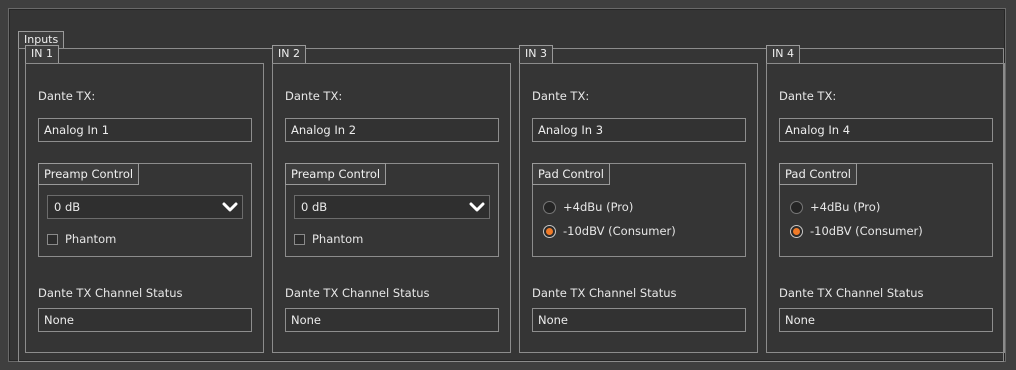  Describe the element at coordinates (289, 54) in the screenshot. I see `channel-title: IN 2` at that location.